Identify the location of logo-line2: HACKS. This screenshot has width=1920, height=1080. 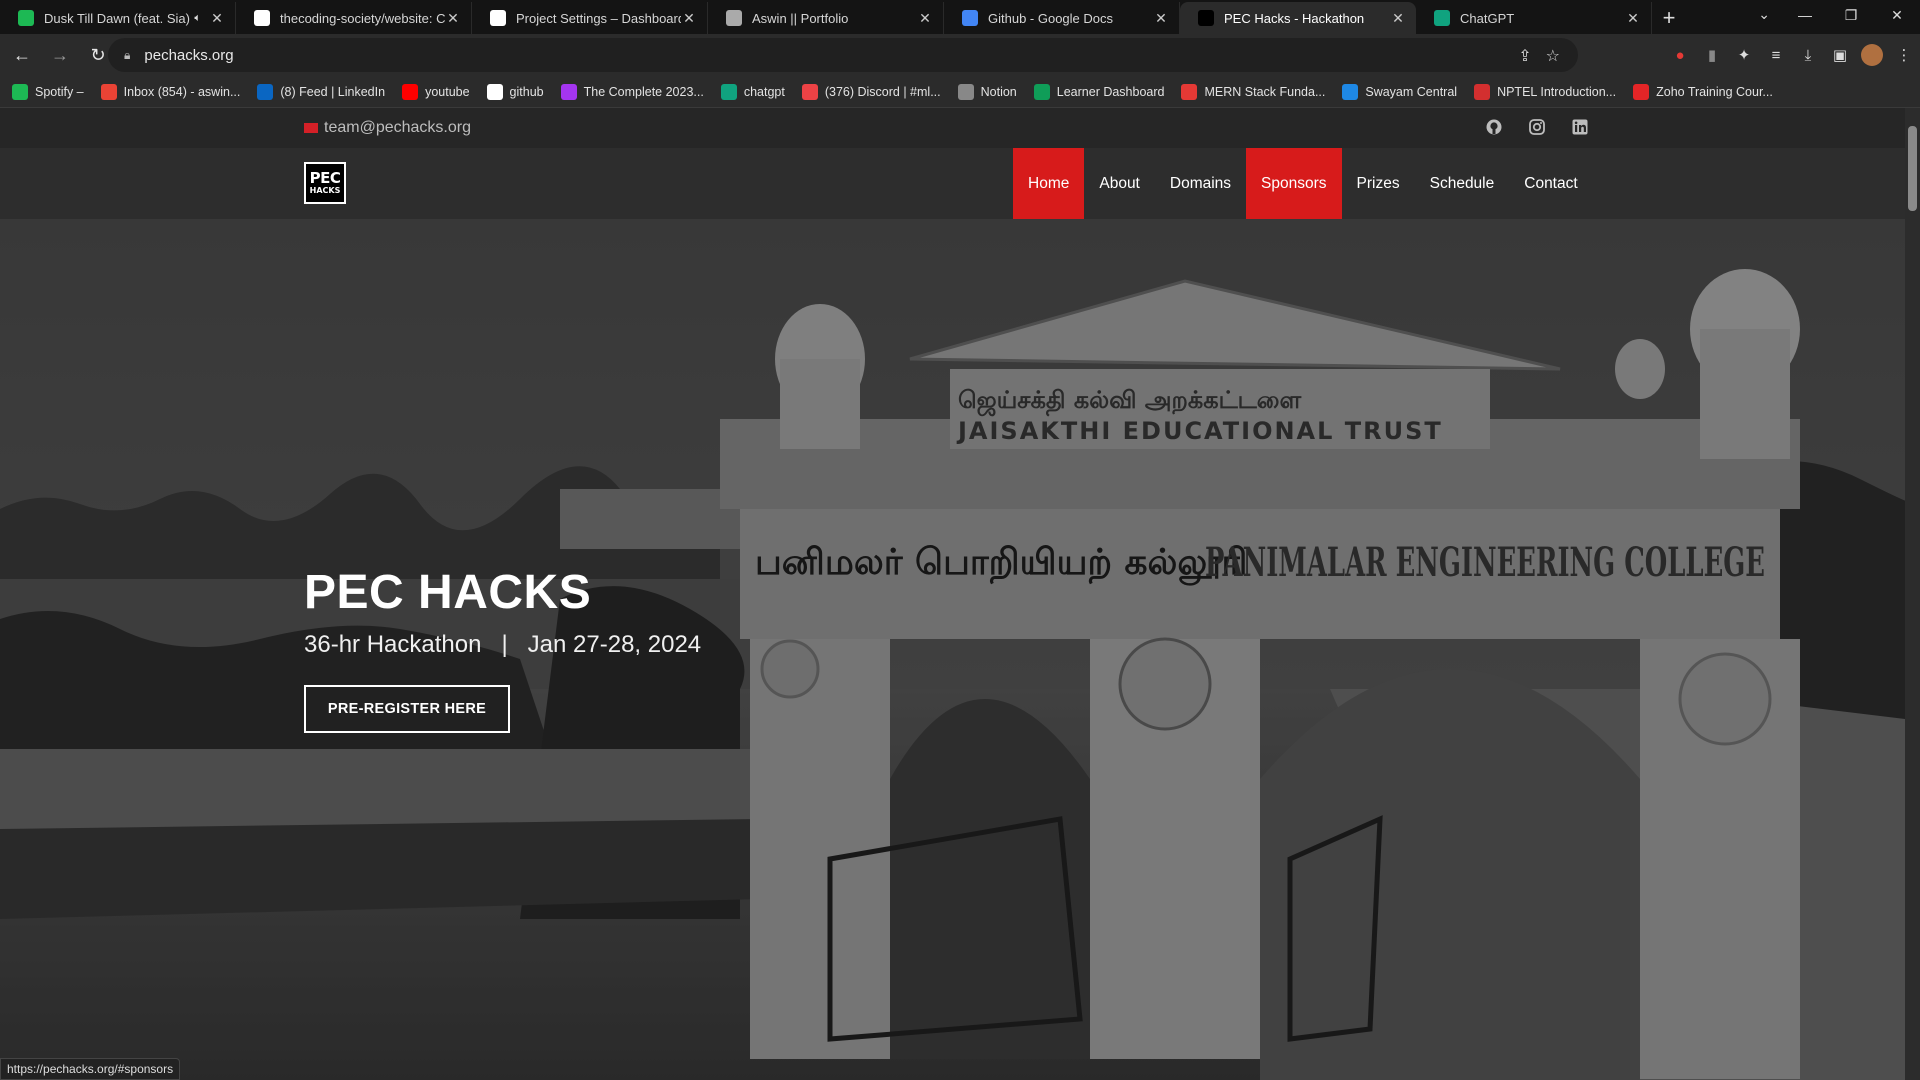
(325, 190).